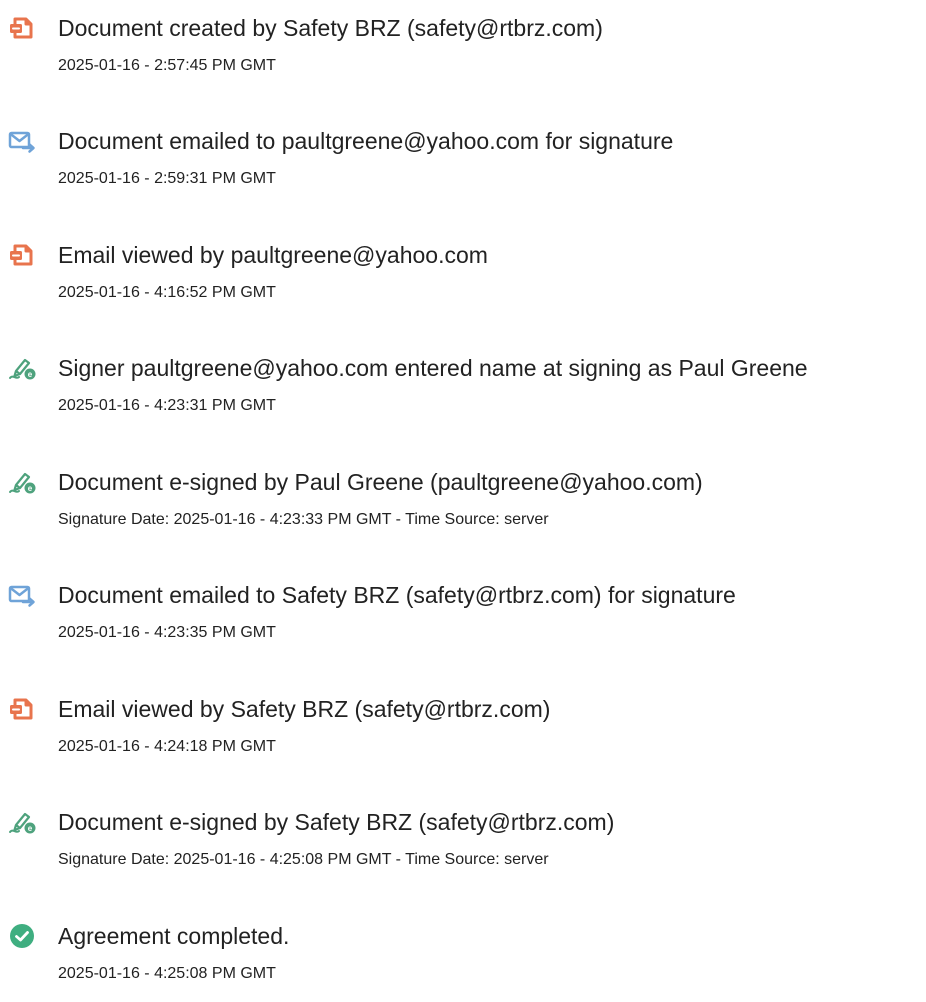  What do you see at coordinates (167, 632) in the screenshot?
I see `event-timestamp: 2025-01-16 - 4:23:35 PM GMT` at bounding box center [167, 632].